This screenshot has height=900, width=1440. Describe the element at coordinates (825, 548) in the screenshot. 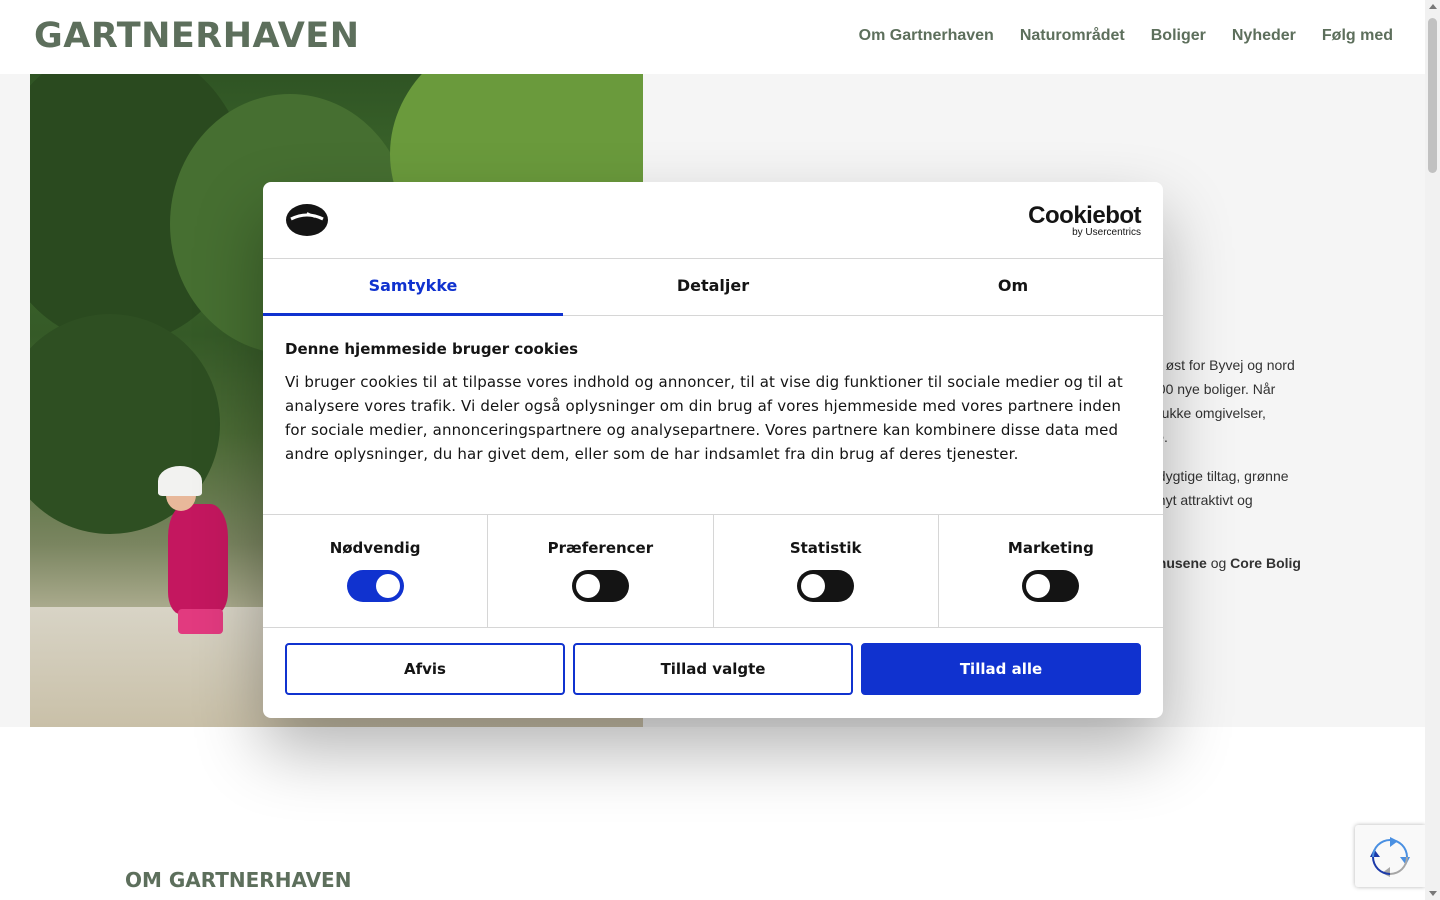

I see `category-label: Statistik` at that location.